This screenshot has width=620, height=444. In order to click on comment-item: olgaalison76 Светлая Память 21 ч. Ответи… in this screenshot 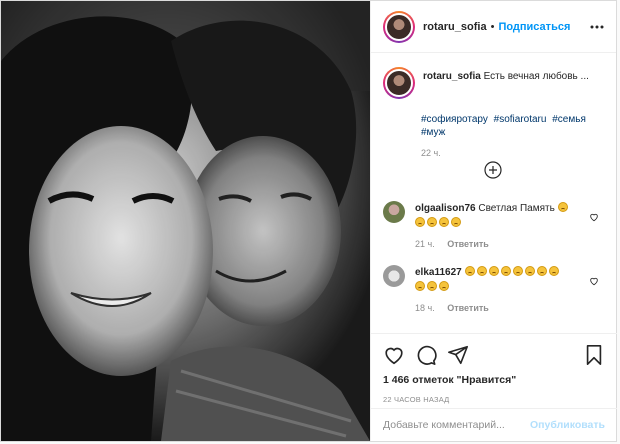, I will do `click(494, 225)`.